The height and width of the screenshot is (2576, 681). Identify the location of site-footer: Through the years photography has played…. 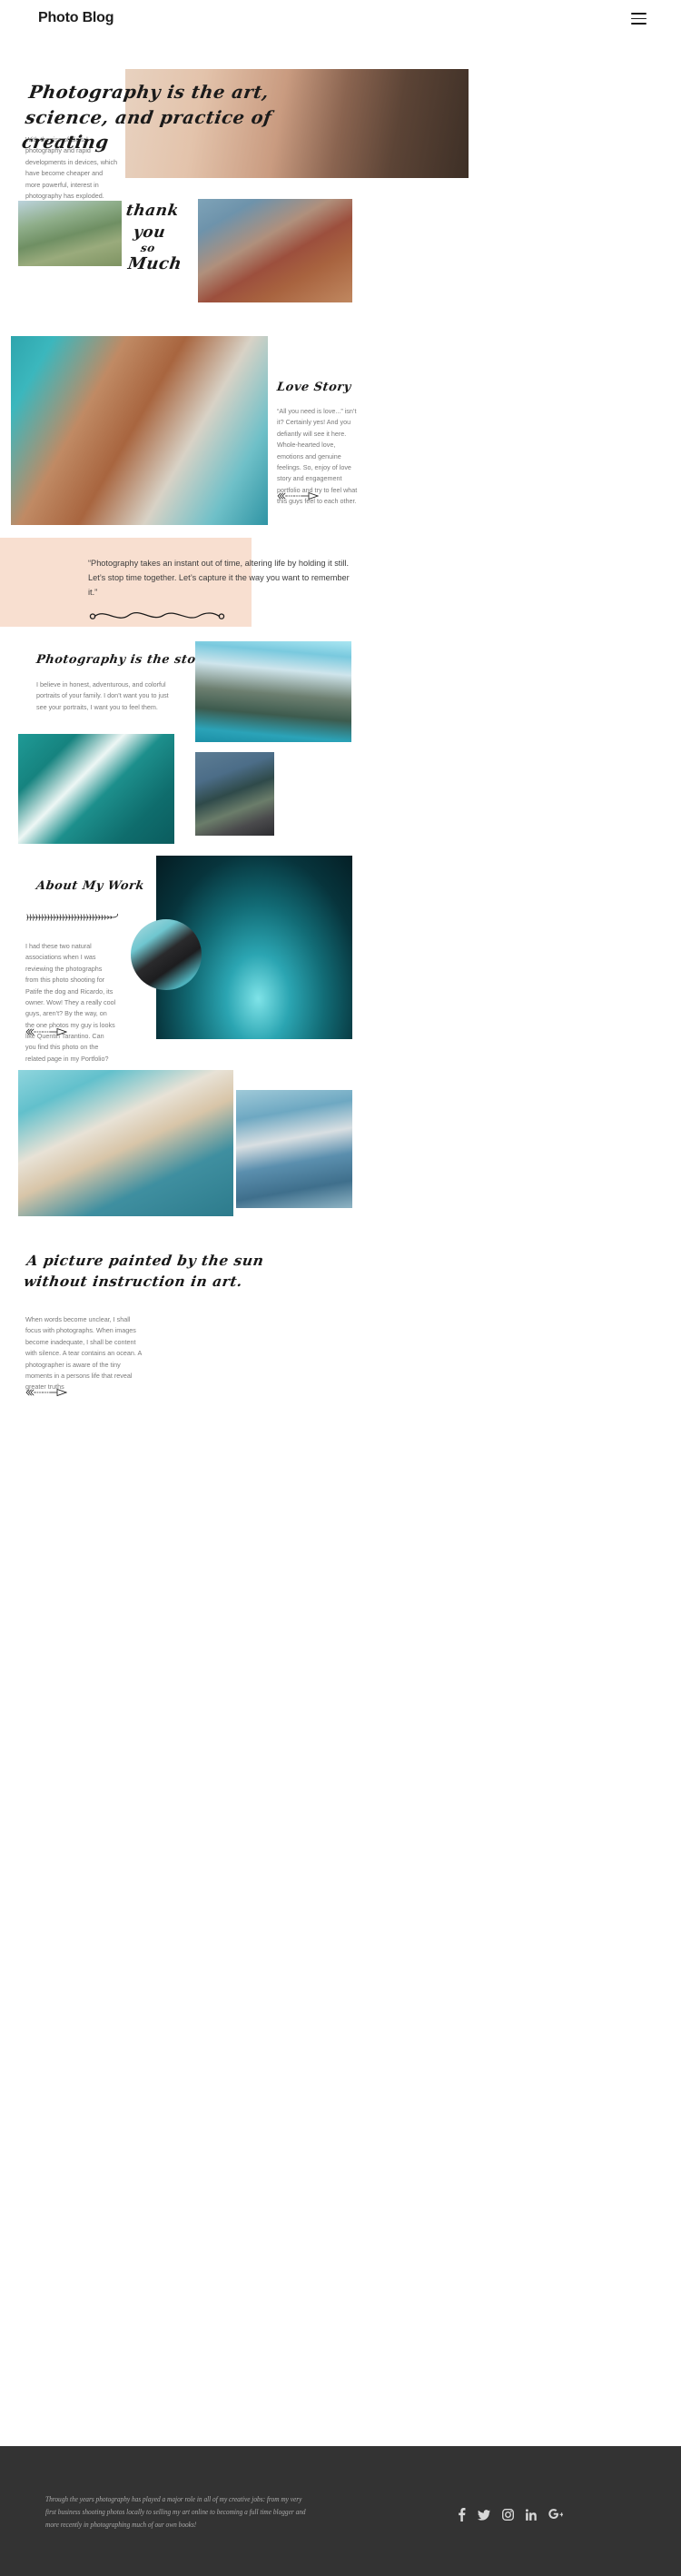
(340, 2511).